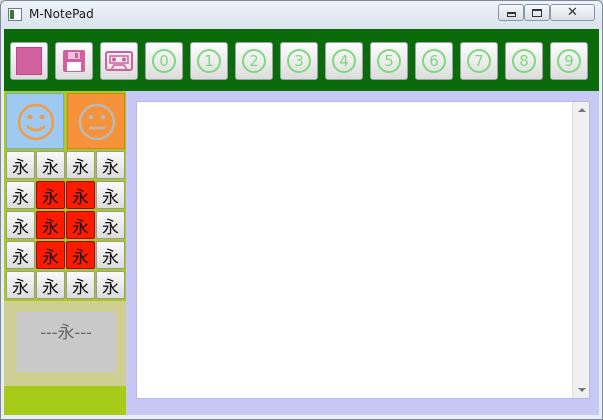  What do you see at coordinates (20, 165) in the screenshot?
I see `glyph-style-button-r1c1: 永` at bounding box center [20, 165].